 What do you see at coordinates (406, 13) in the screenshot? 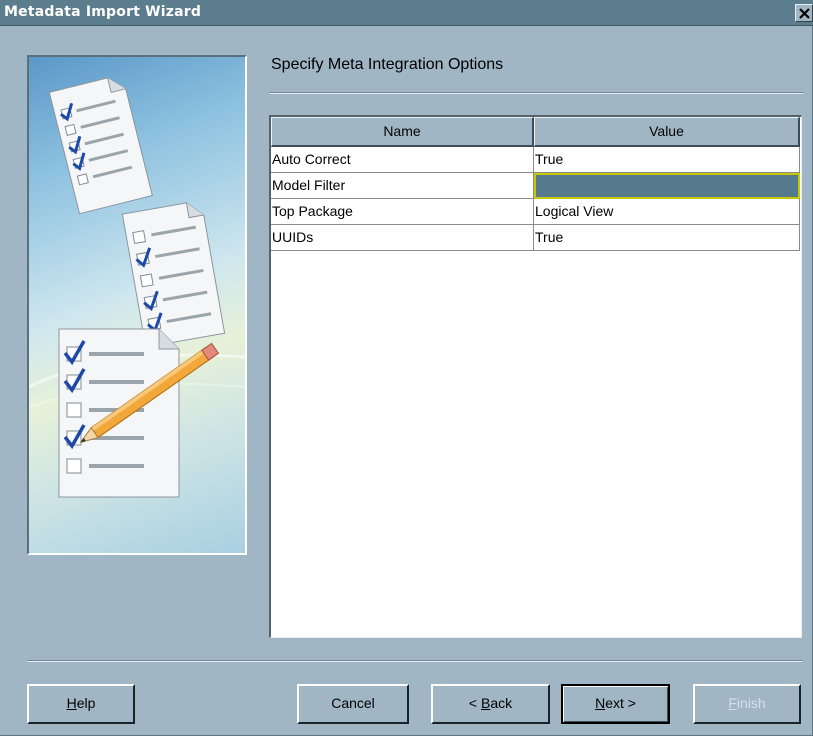
I see `title-bar: Metadata Import Wizard` at bounding box center [406, 13].